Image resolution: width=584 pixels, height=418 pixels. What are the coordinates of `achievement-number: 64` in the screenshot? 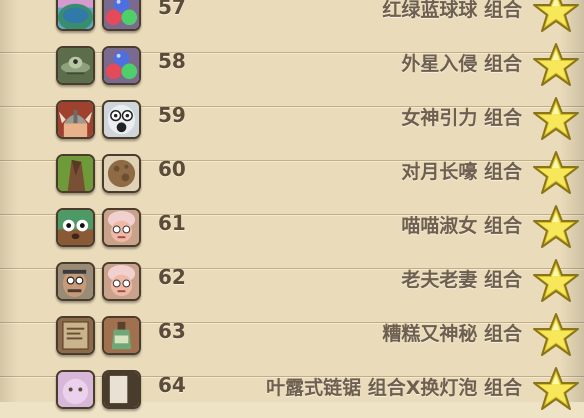 It's located at (172, 385).